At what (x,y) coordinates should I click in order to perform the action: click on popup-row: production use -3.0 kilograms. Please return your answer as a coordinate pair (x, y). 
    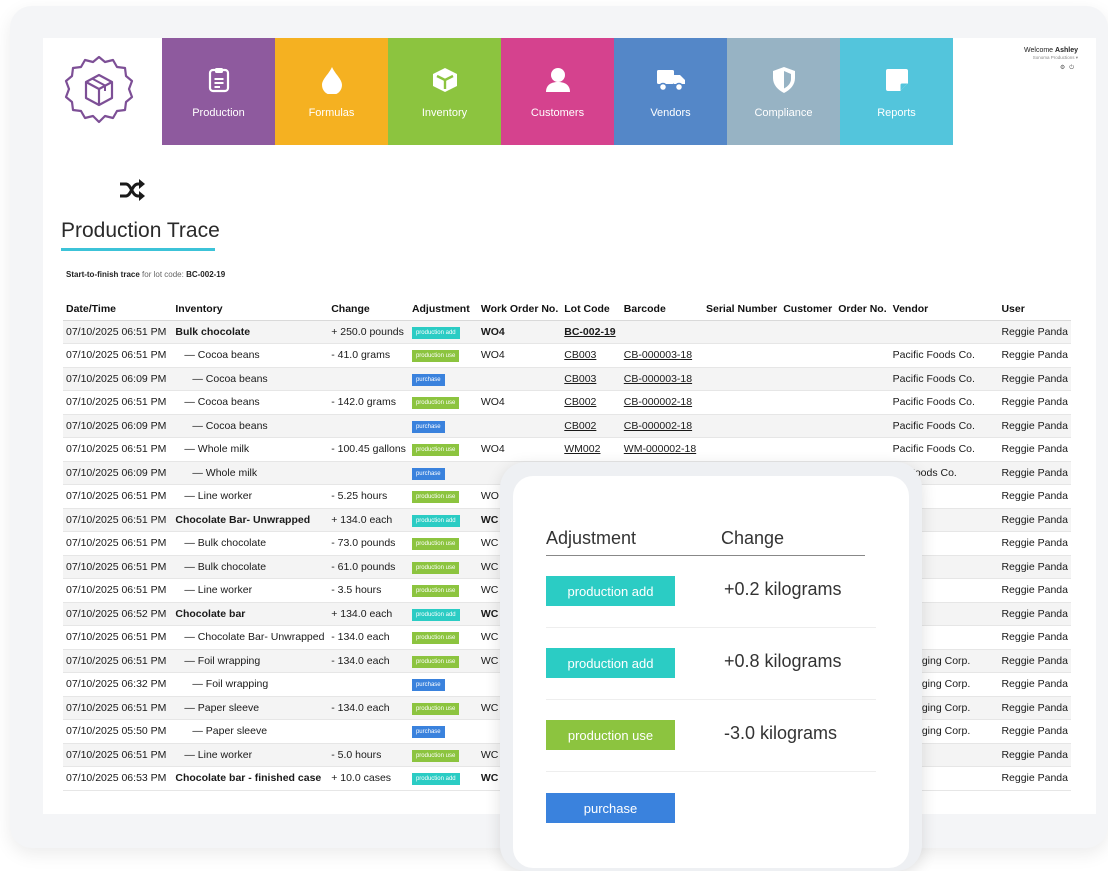
    Looking at the image, I should click on (711, 736).